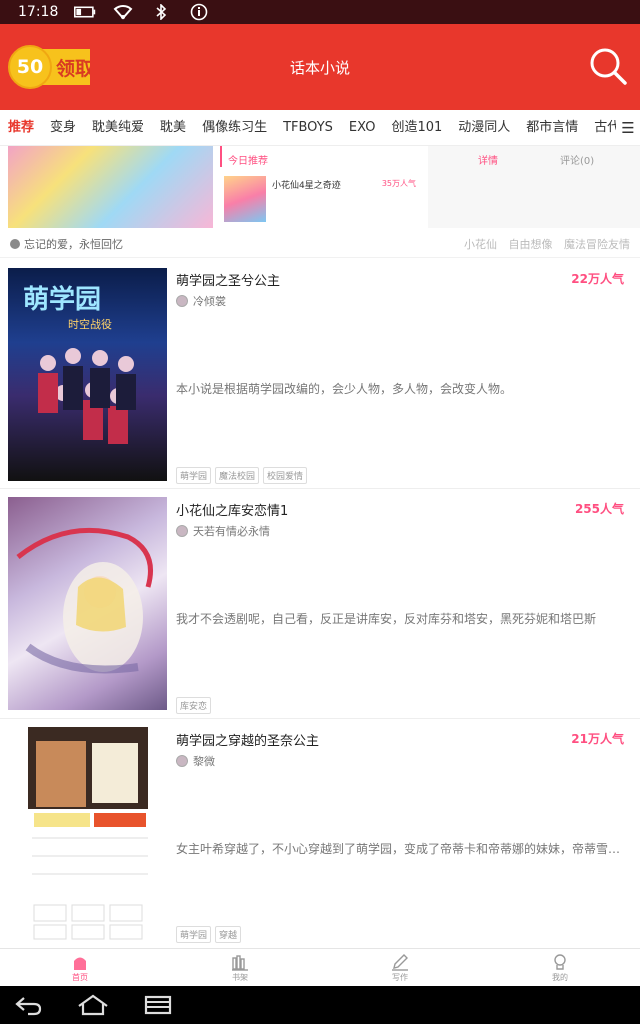  What do you see at coordinates (240, 962) in the screenshot?
I see `bookshelf-icon` at bounding box center [240, 962].